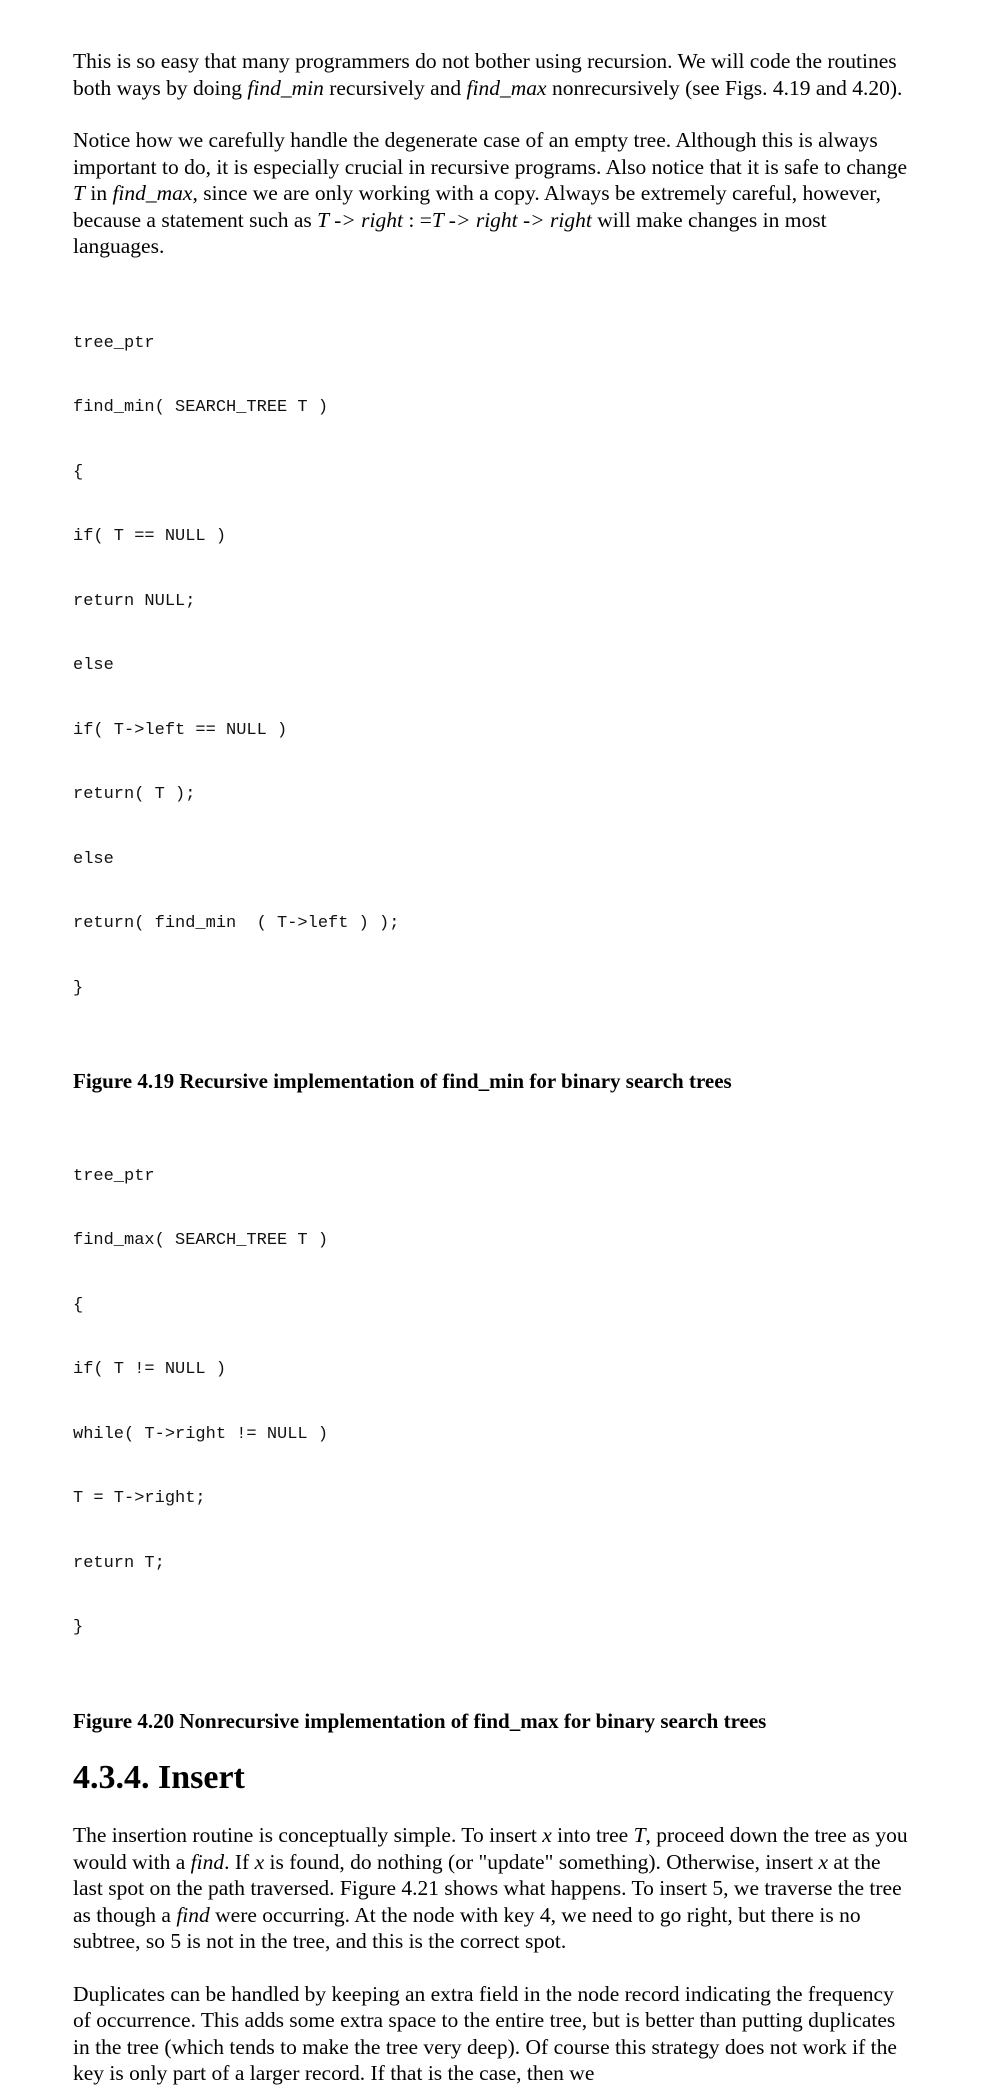  I want to click on code-line: if( T == NULL ), so click(150, 536).